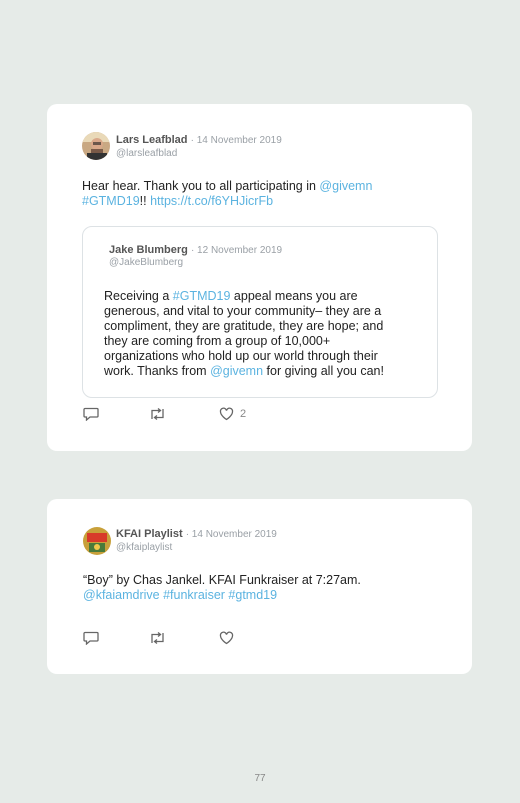  Describe the element at coordinates (148, 250) in the screenshot. I see `quoted-author-name: Jake Blumberg` at that location.